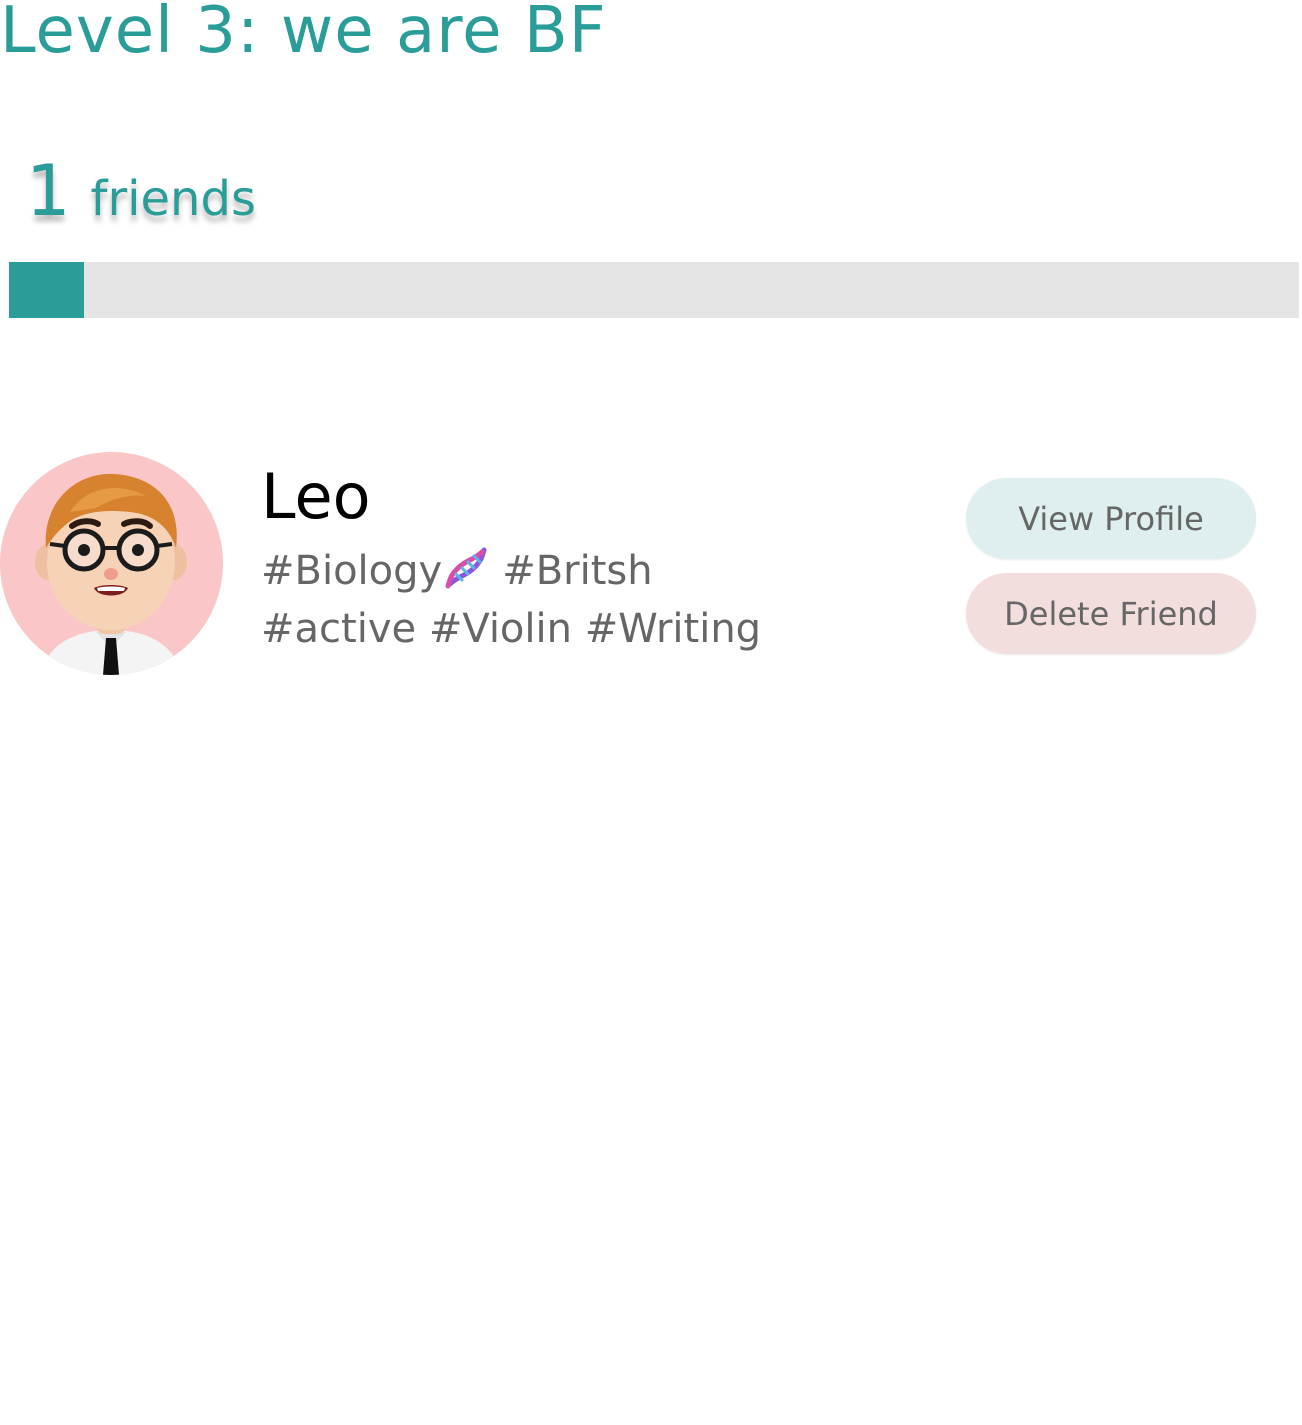  Describe the element at coordinates (352, 571) in the screenshot. I see `tag-biology: #Biology` at that location.